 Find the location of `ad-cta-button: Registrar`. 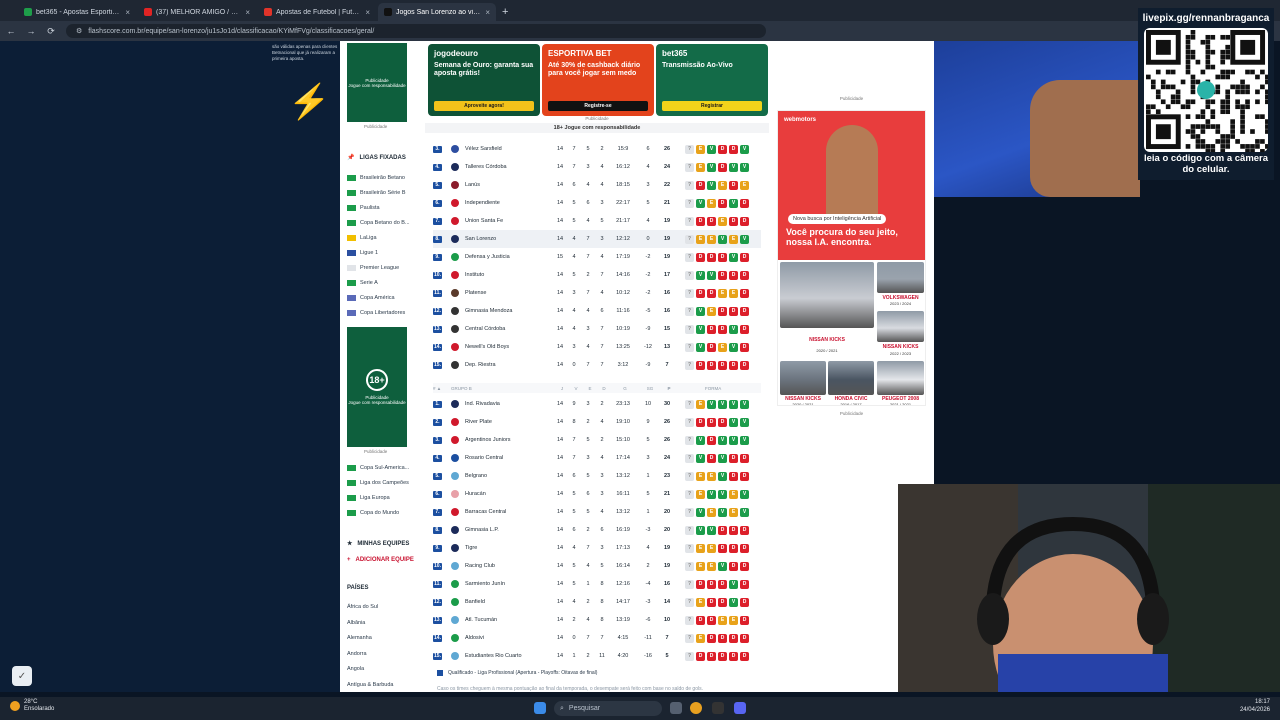

ad-cta-button: Registrar is located at coordinates (712, 106).